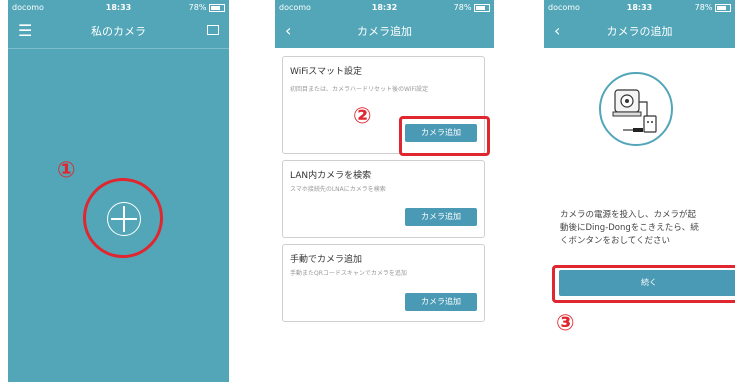  Describe the element at coordinates (326, 260) in the screenshot. I see `card-title: 手動でカメラ追加` at that location.